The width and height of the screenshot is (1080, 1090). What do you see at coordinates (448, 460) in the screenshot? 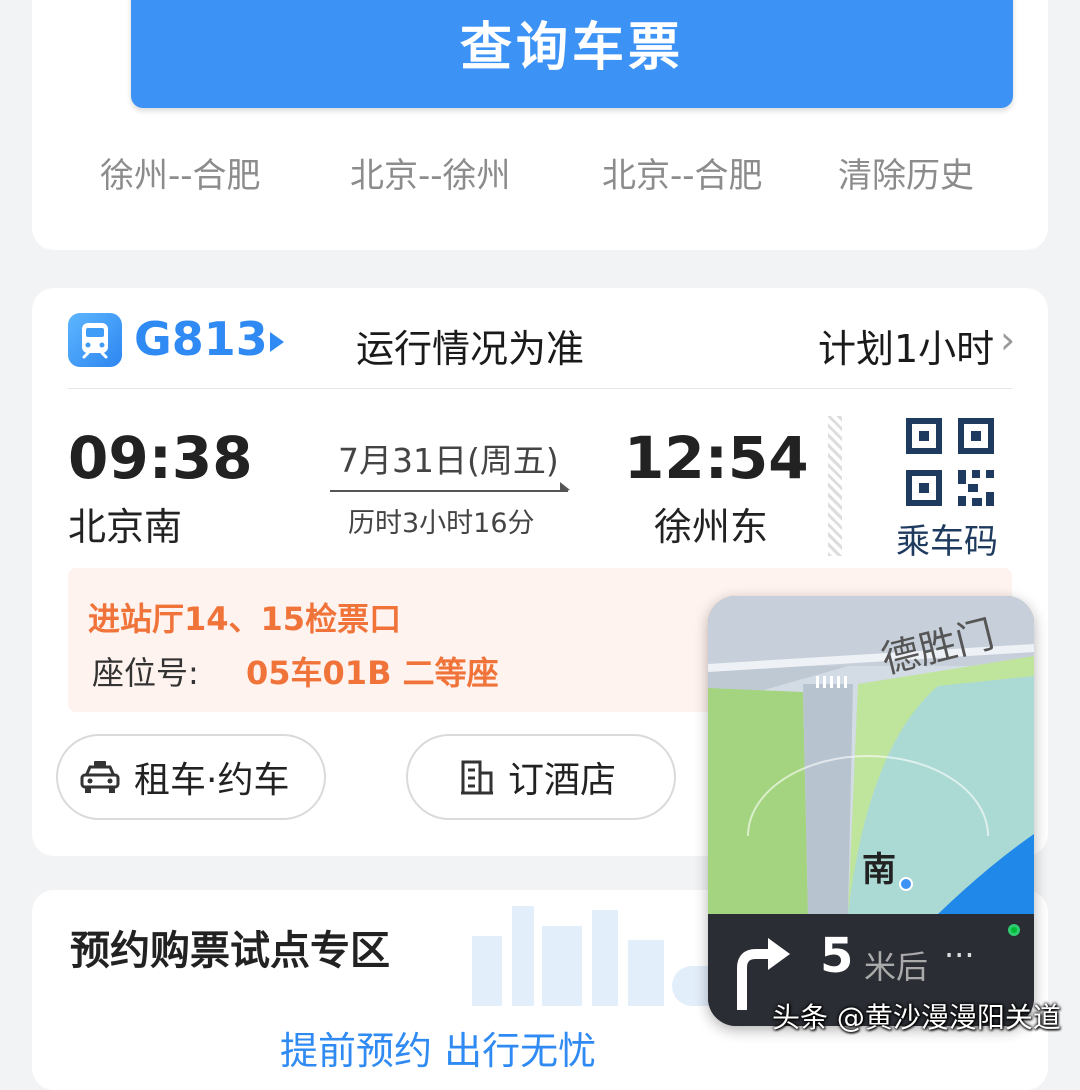
I see `travel-date: 7月31日(周五)` at bounding box center [448, 460].